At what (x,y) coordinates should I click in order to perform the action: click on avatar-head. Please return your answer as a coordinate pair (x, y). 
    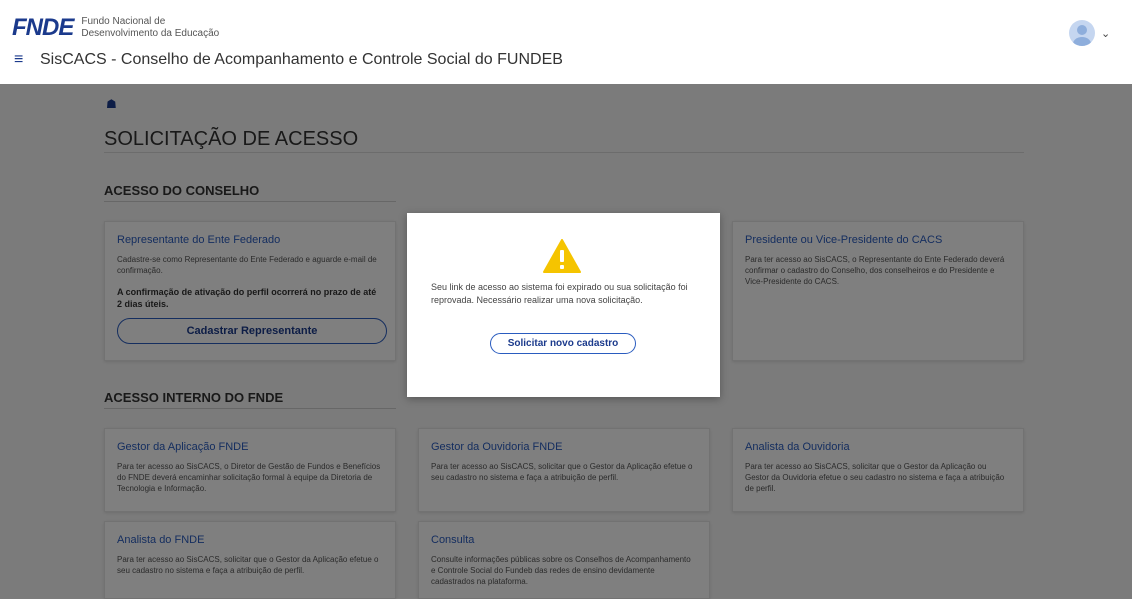
    Looking at the image, I should click on (1082, 30).